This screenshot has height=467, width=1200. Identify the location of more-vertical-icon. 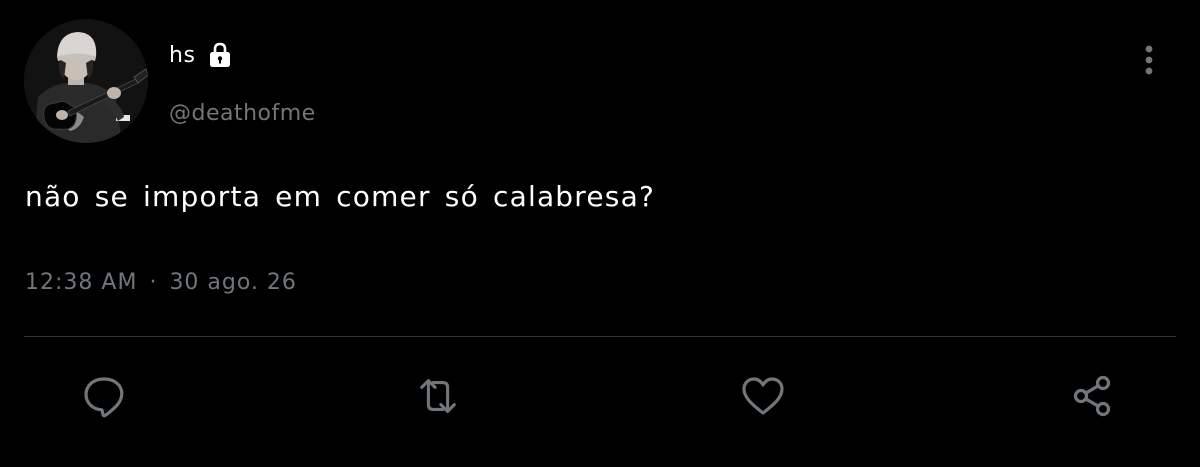
(1149, 60).